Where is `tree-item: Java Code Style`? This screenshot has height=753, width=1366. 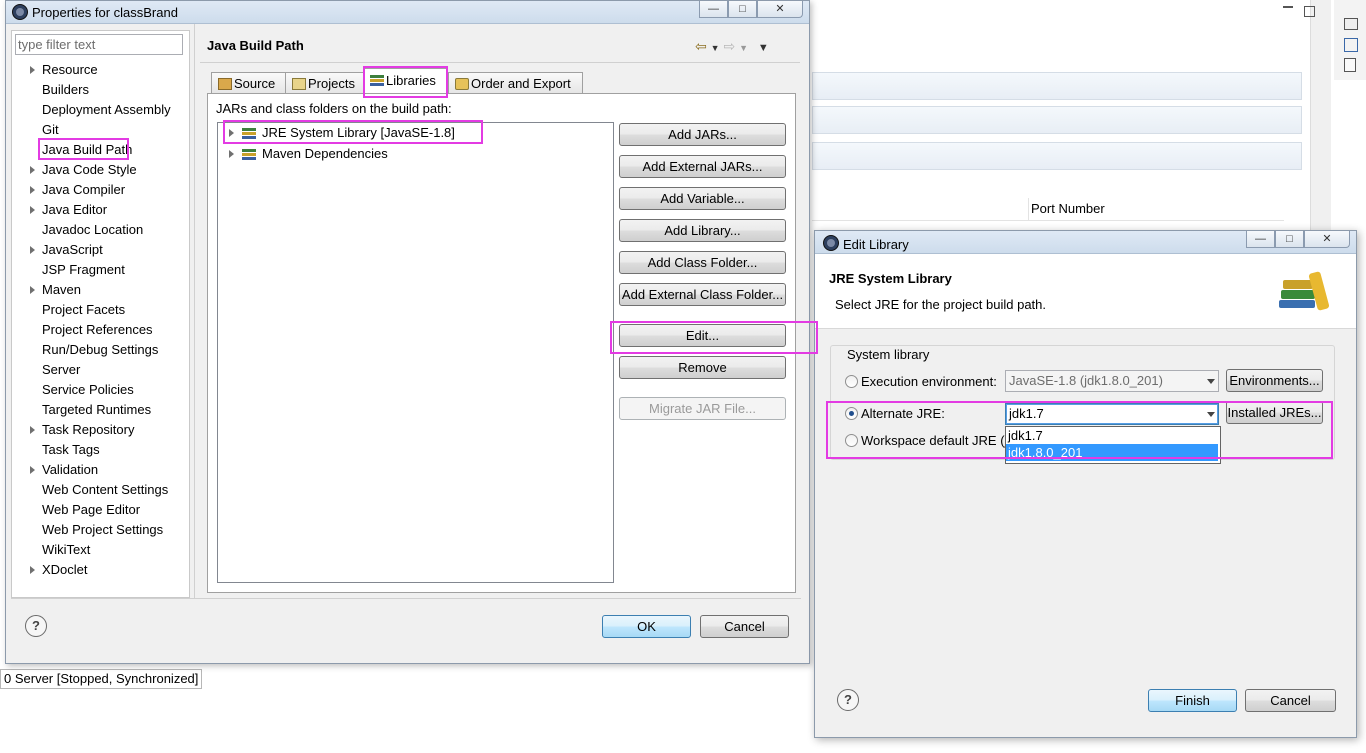
tree-item: Java Code Style is located at coordinates (89, 170).